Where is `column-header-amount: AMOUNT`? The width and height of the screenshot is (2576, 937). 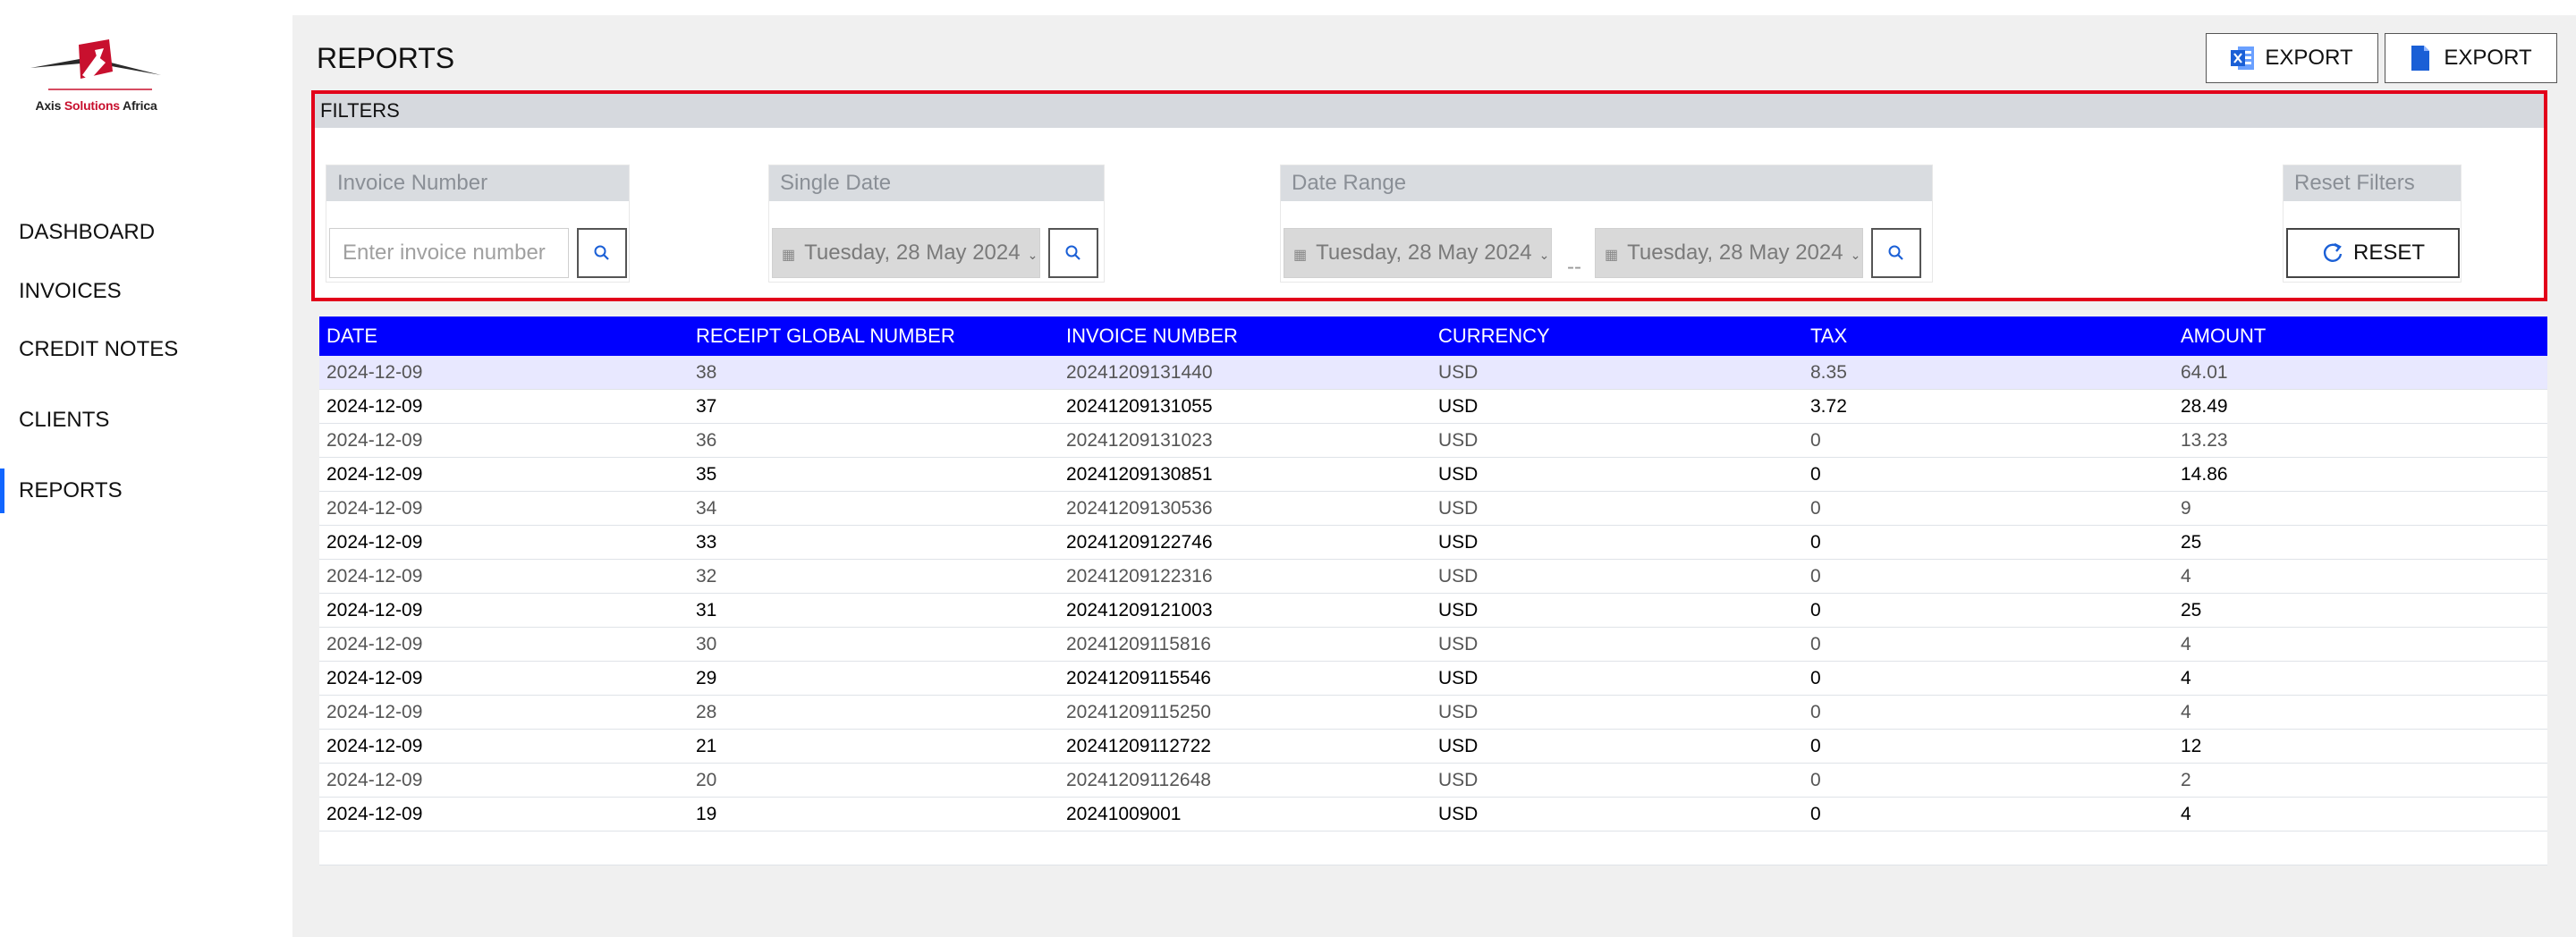
column-header-amount: AMOUNT is located at coordinates (2360, 336).